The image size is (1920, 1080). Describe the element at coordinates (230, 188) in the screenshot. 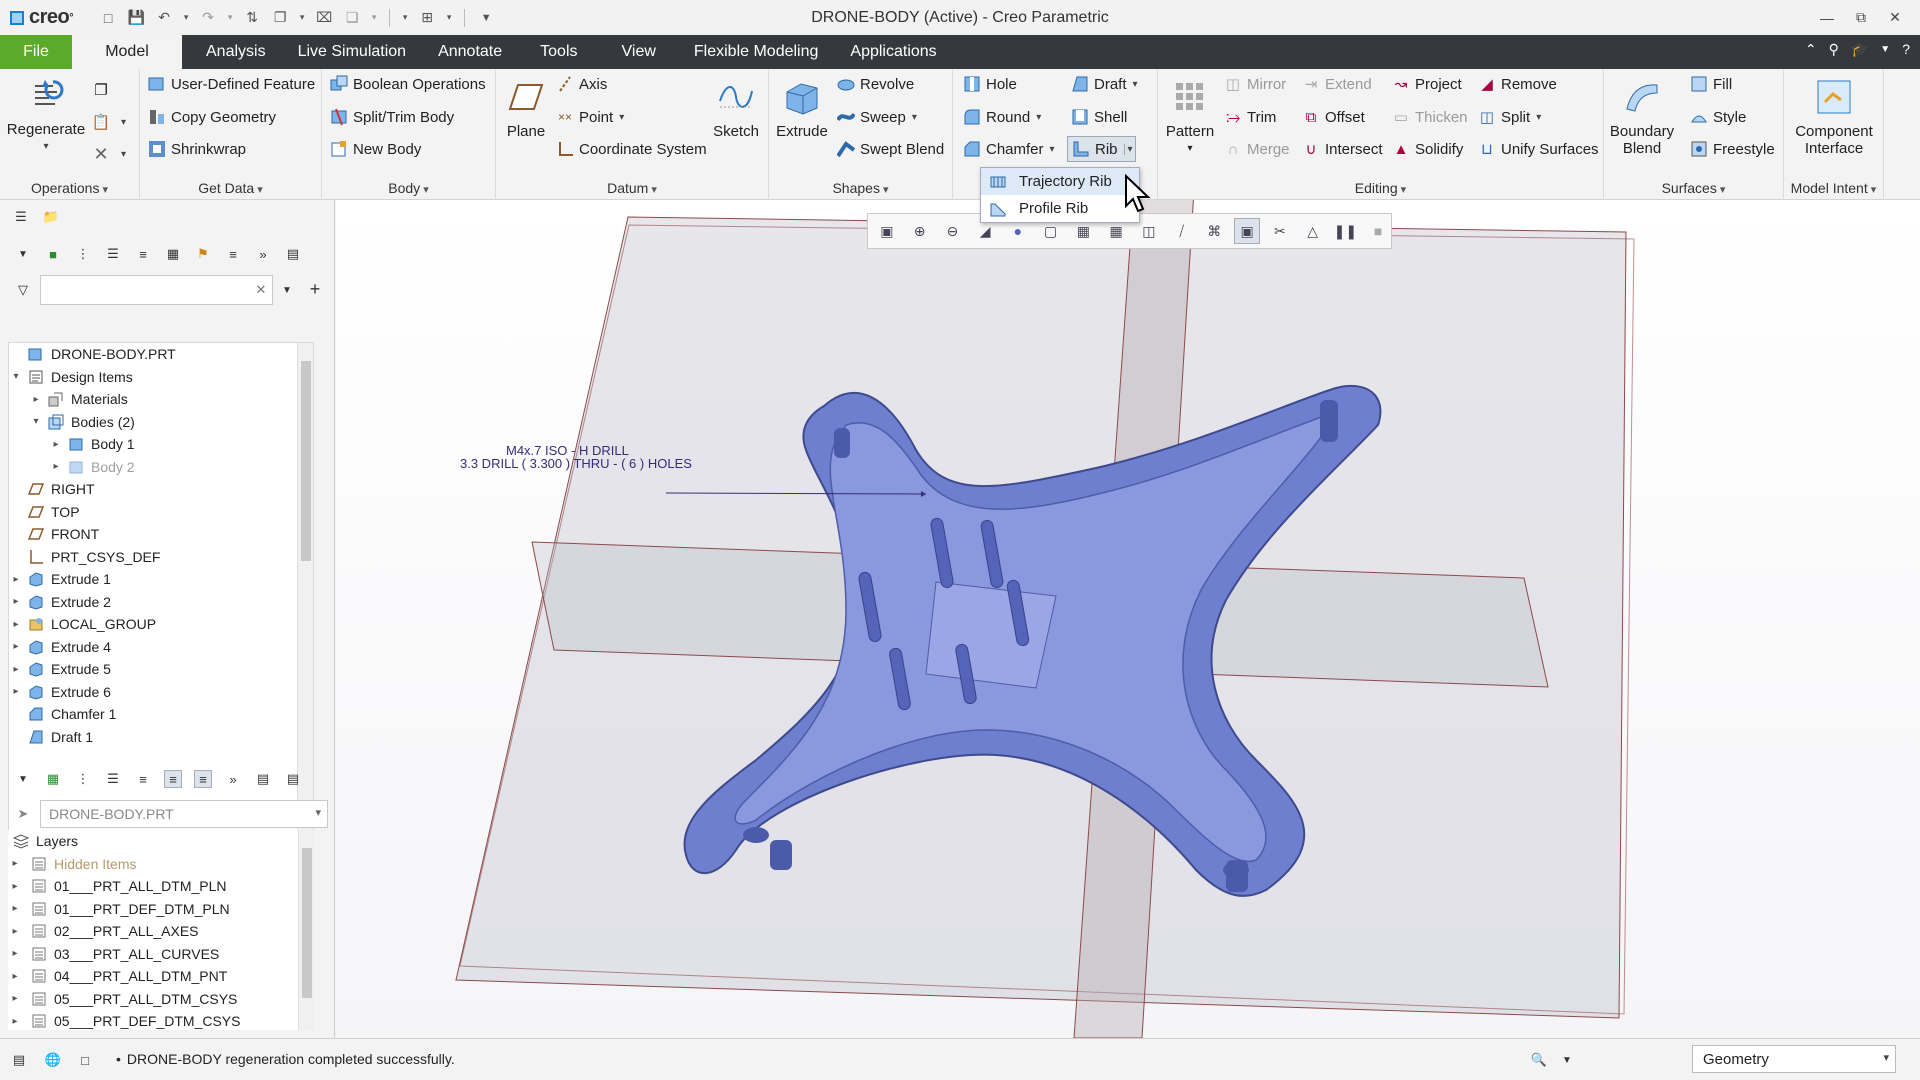

I see `get-data-group-label: Get Data` at that location.